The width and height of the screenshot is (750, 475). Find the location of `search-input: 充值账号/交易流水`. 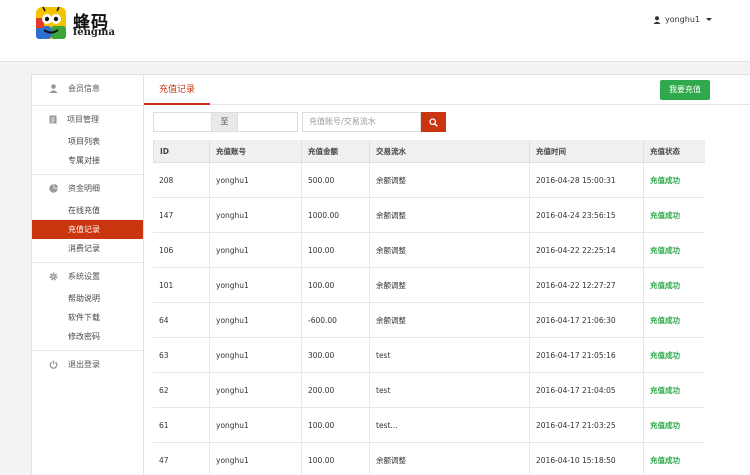

search-input: 充值账号/交易流水 is located at coordinates (361, 122).